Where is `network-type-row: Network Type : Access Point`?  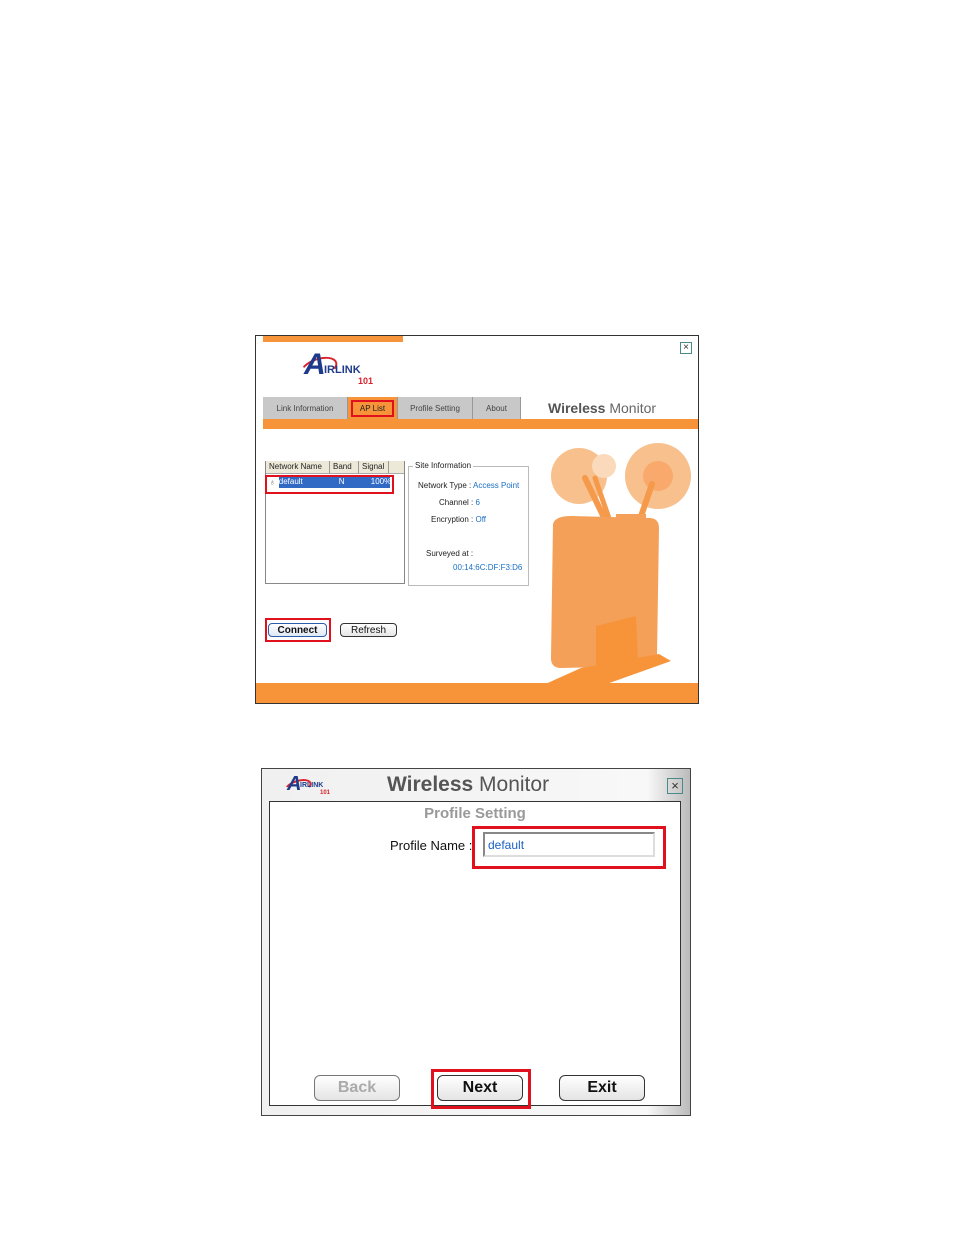 network-type-row: Network Type : Access Point is located at coordinates (469, 485).